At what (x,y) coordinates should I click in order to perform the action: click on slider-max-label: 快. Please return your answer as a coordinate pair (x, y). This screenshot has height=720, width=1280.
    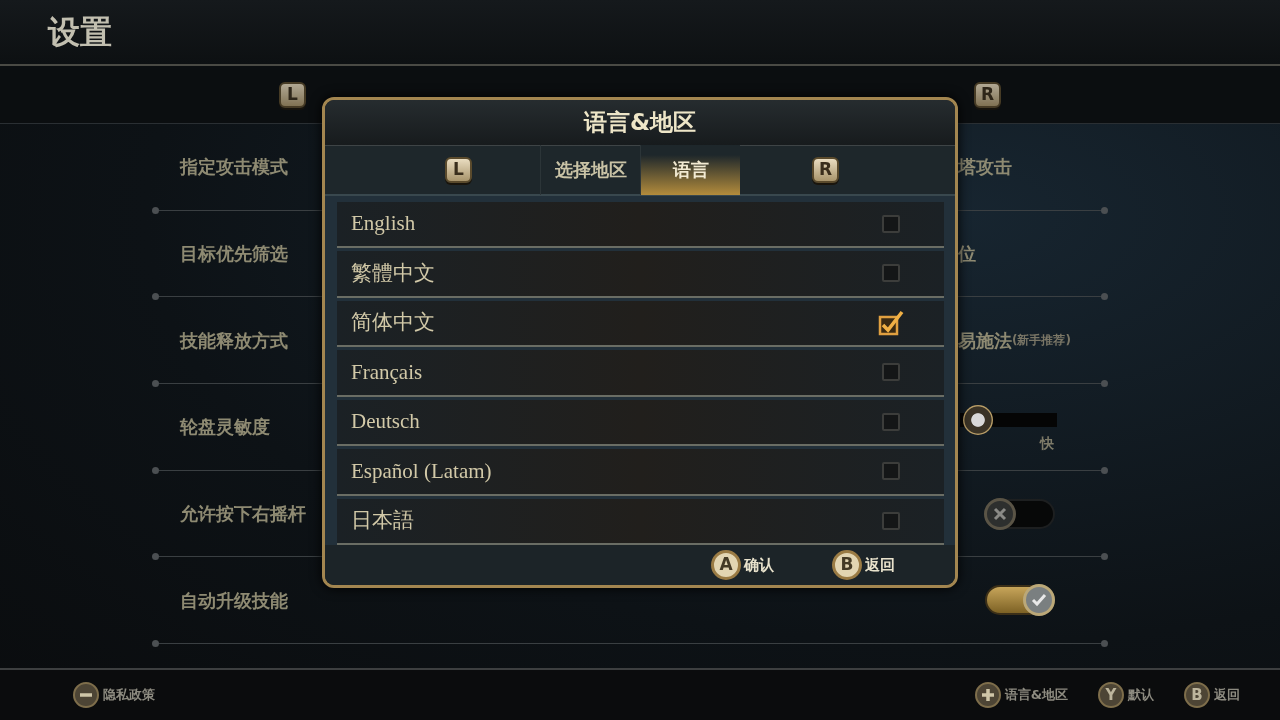
    Looking at the image, I should click on (1047, 443).